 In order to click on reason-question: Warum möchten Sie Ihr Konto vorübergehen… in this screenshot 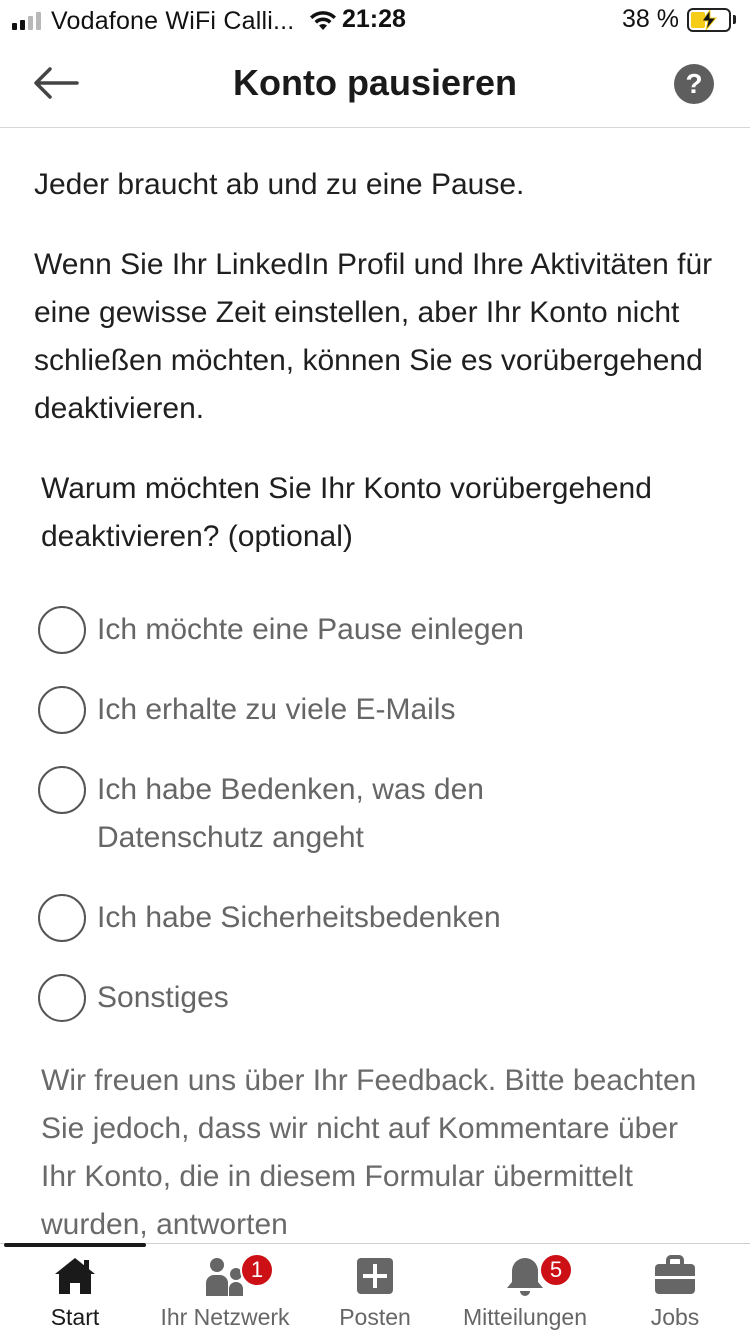, I will do `click(346, 512)`.